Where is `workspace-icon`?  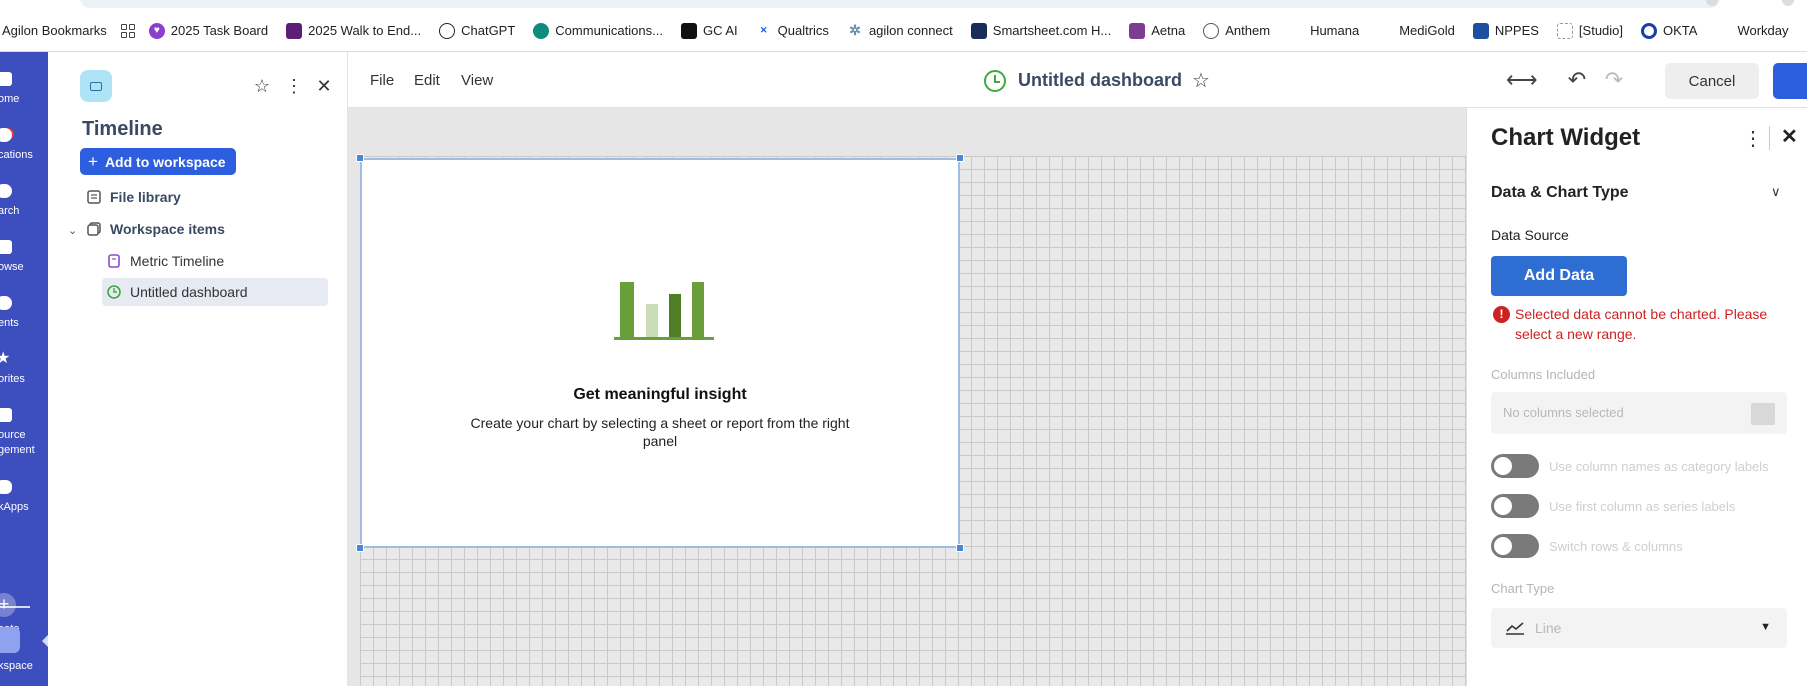 workspace-icon is located at coordinates (10, 640).